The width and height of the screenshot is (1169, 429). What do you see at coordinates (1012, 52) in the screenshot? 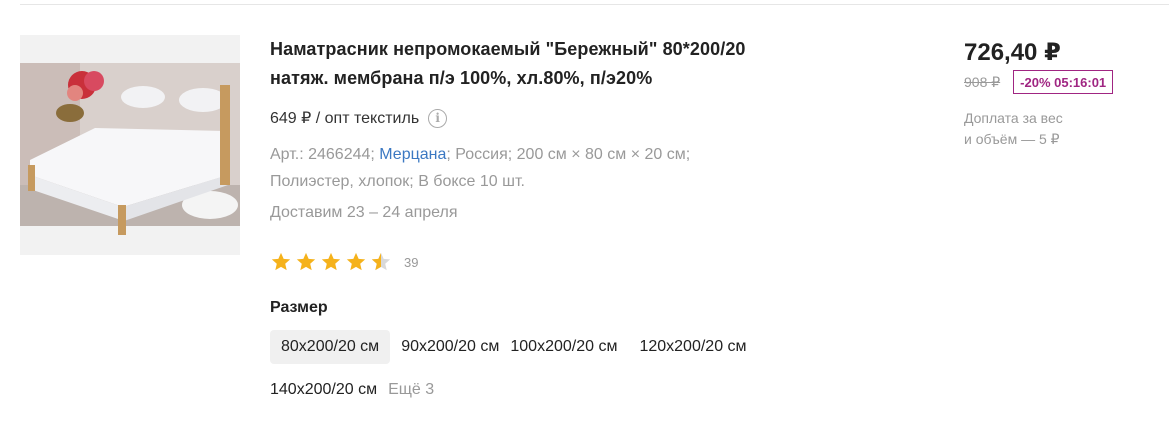
I see `current-price: 726,40 ₽` at bounding box center [1012, 52].